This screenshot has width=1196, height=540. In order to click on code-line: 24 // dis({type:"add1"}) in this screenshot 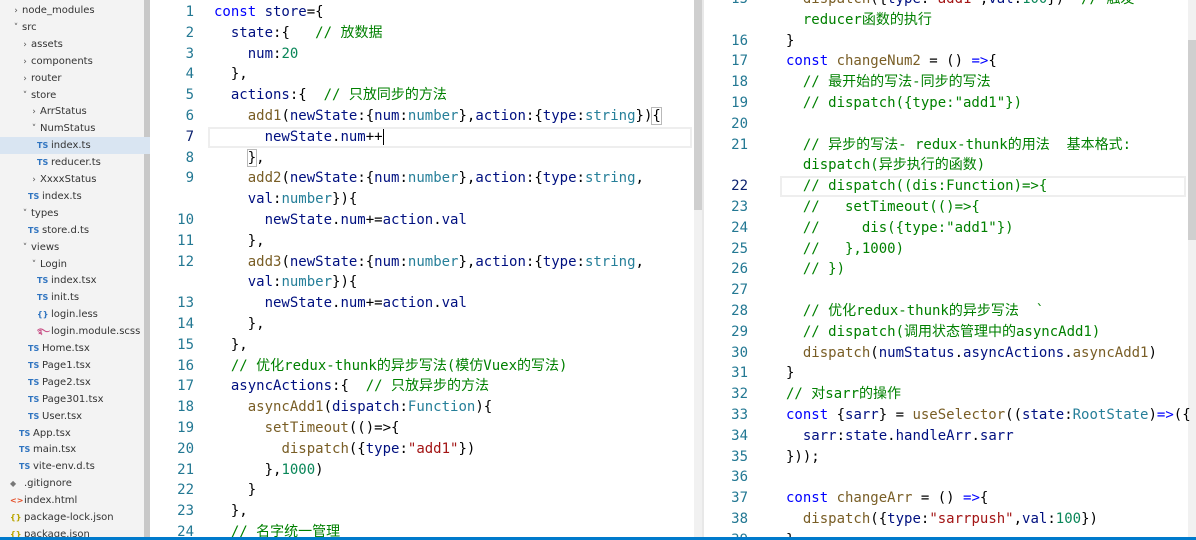, I will do `click(945, 228)`.